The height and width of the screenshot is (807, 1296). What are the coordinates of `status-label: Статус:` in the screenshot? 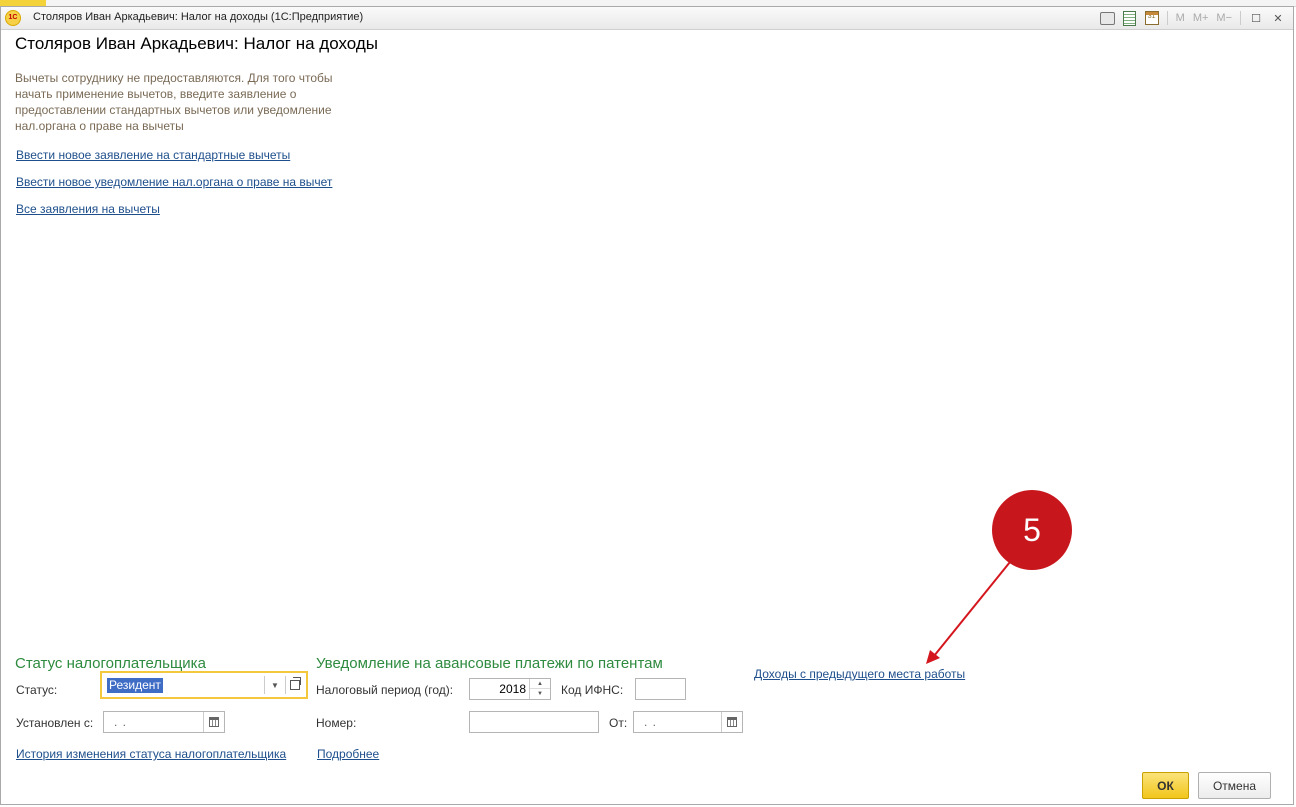 It's located at (37, 690).